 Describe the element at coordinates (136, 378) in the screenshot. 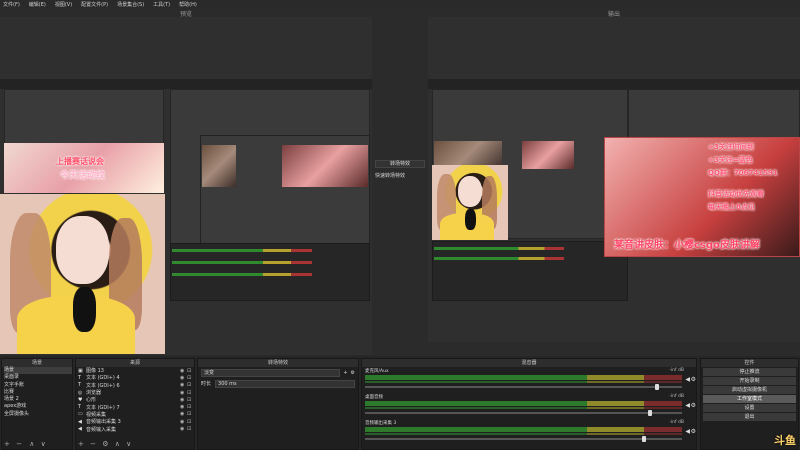

I see `source-row: T 文本 (GDI+) 4 ◉ ⊡` at that location.